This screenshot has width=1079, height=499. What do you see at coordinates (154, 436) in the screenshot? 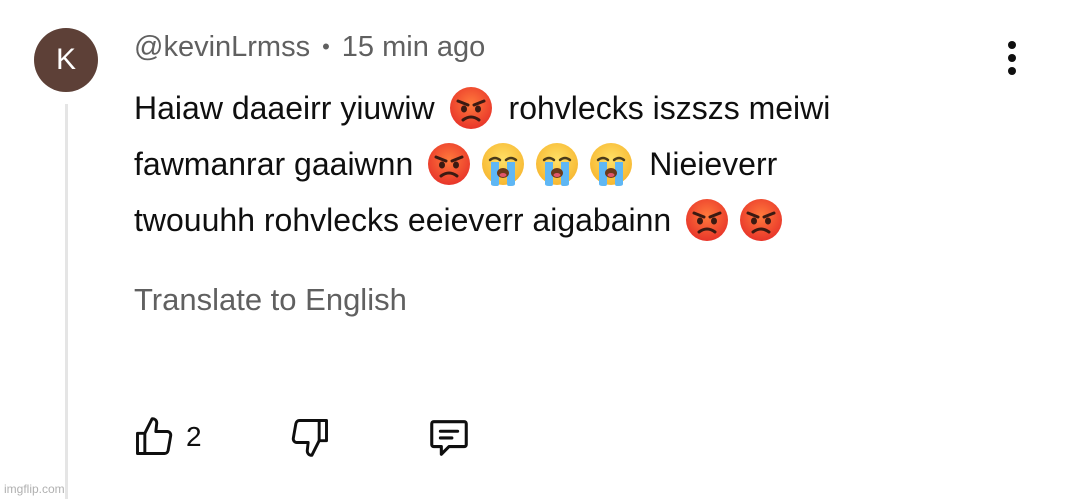
I see `thumbs-up-icon` at bounding box center [154, 436].